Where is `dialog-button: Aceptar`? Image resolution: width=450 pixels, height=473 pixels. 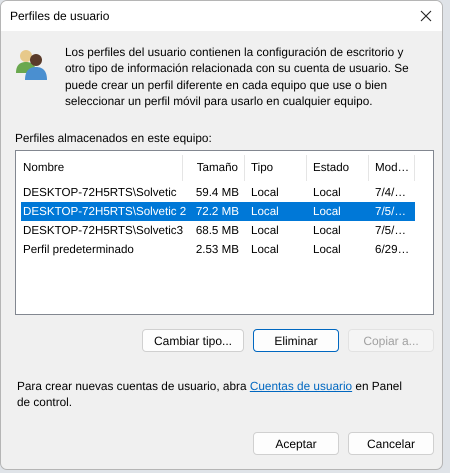
dialog-button: Aceptar is located at coordinates (296, 444).